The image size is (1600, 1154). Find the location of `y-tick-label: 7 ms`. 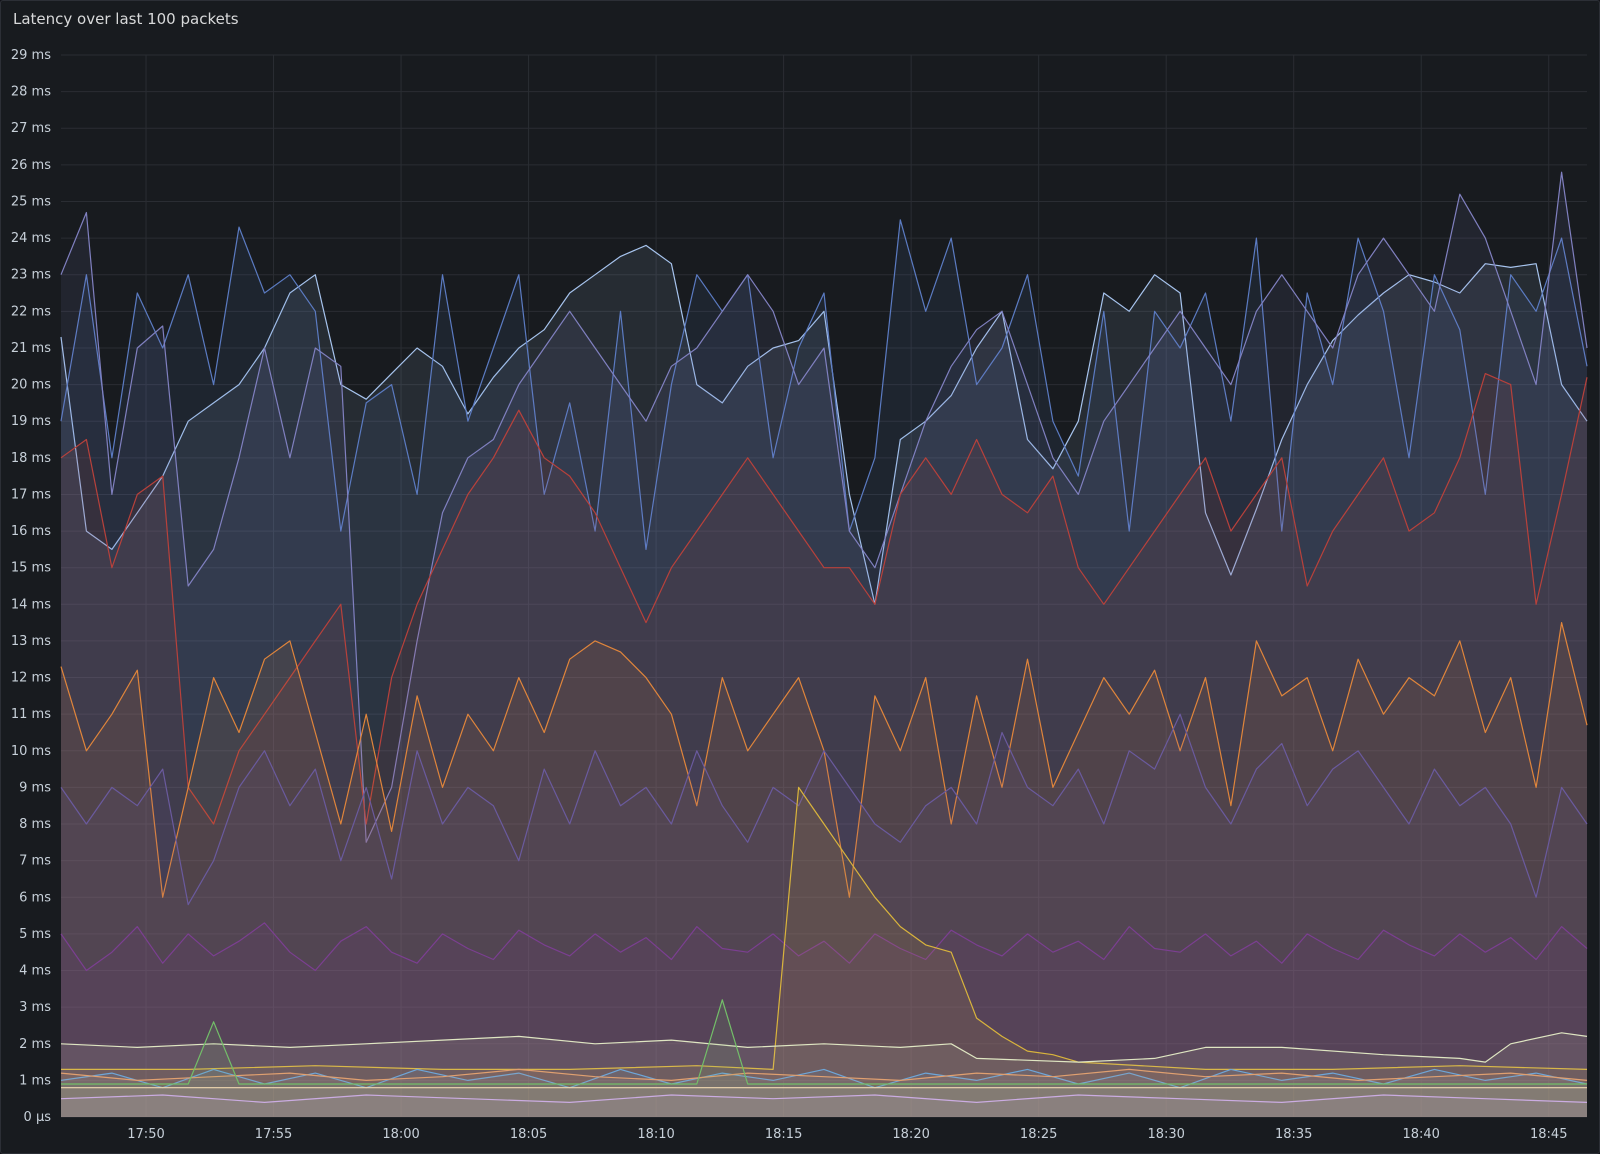

y-tick-label: 7 ms is located at coordinates (35, 861).